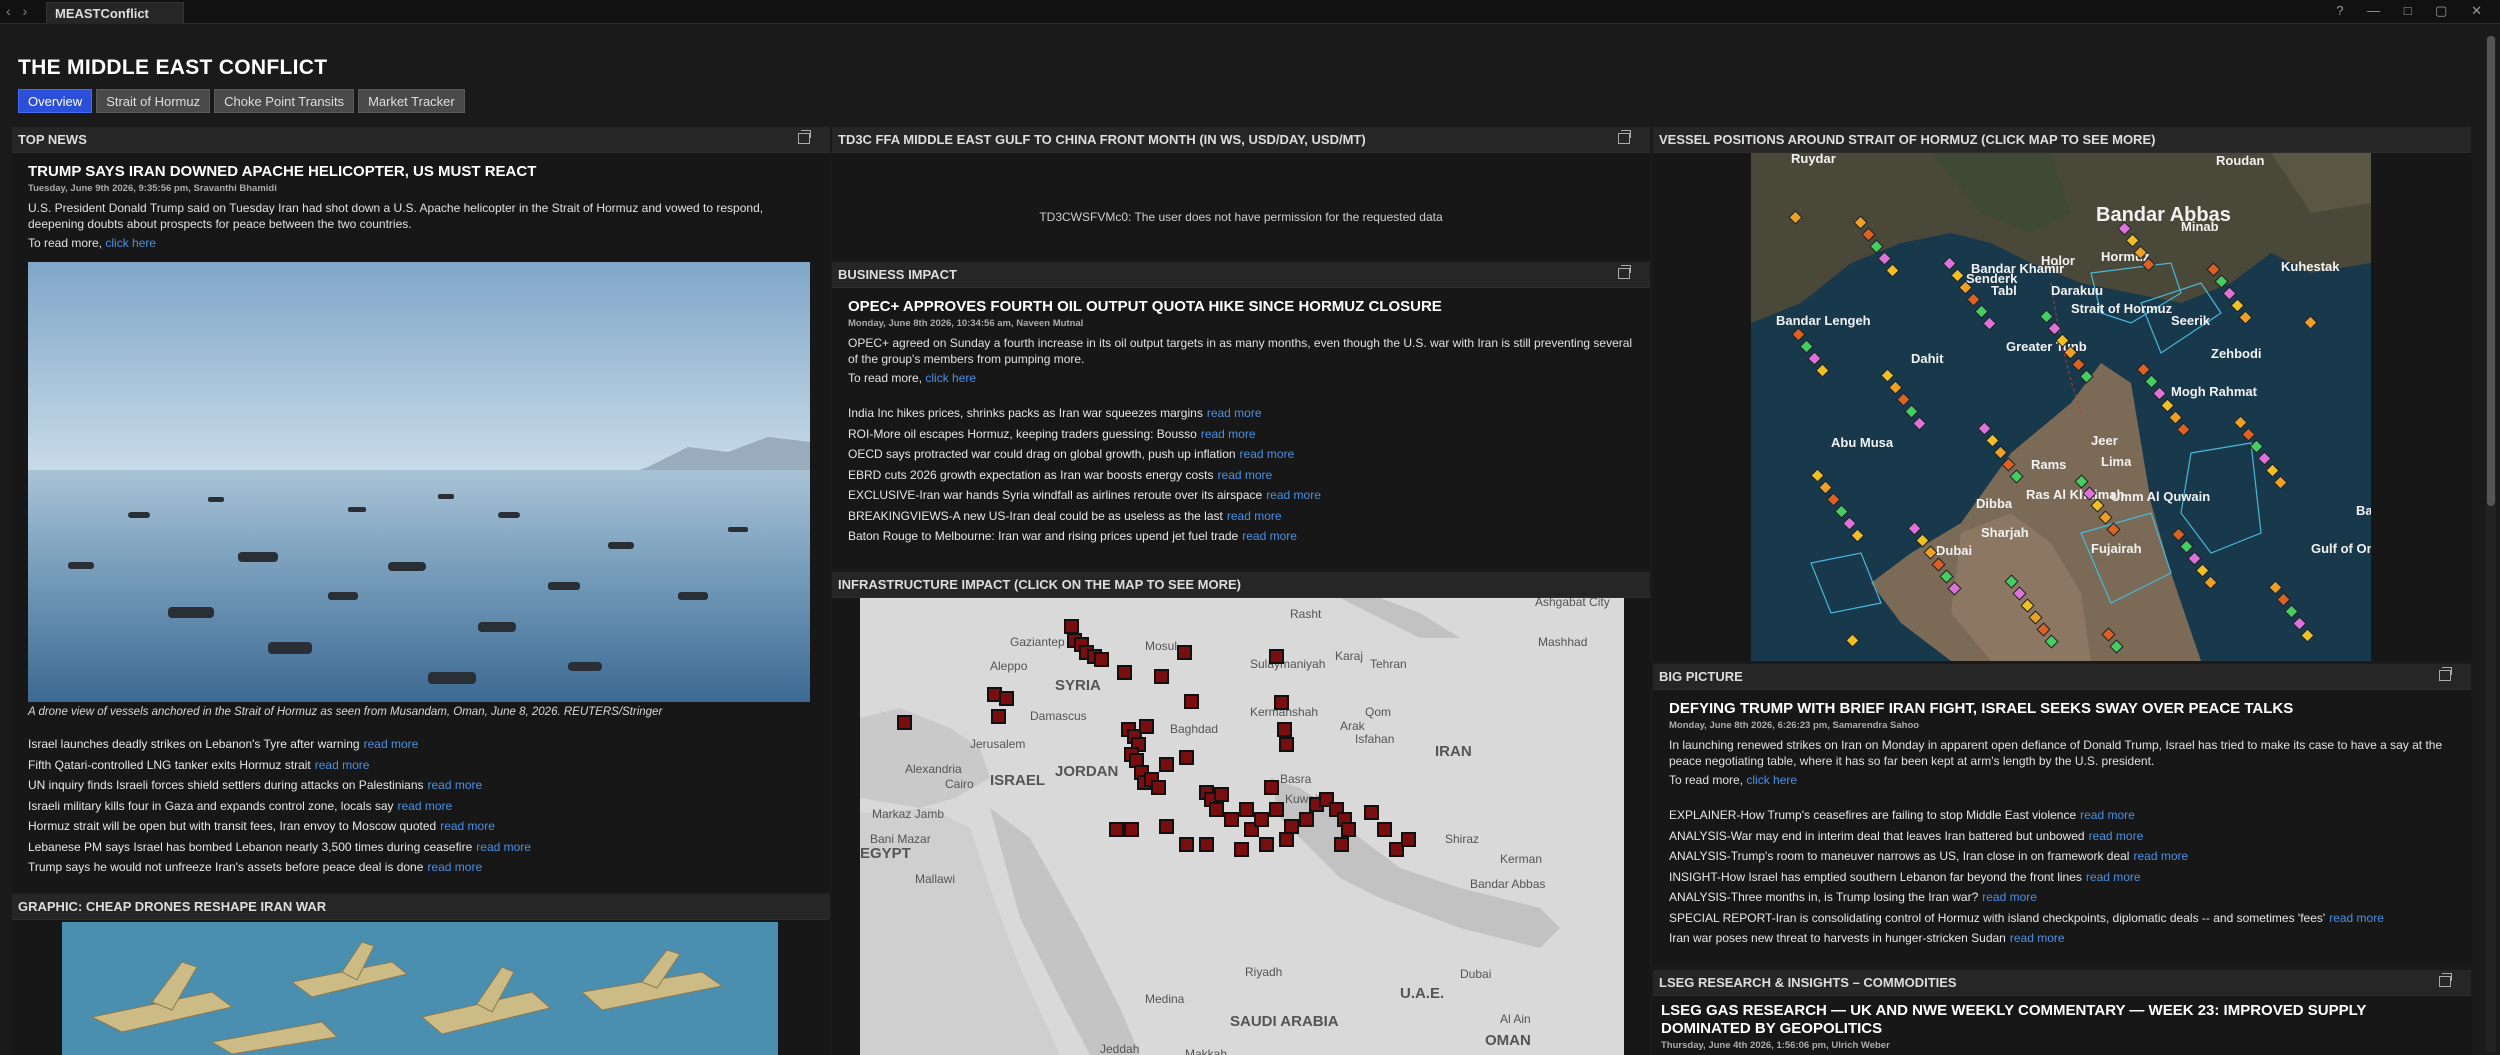 Image resolution: width=2500 pixels, height=1055 pixels. I want to click on nav-buttons: ‹ ›, so click(20, 11).